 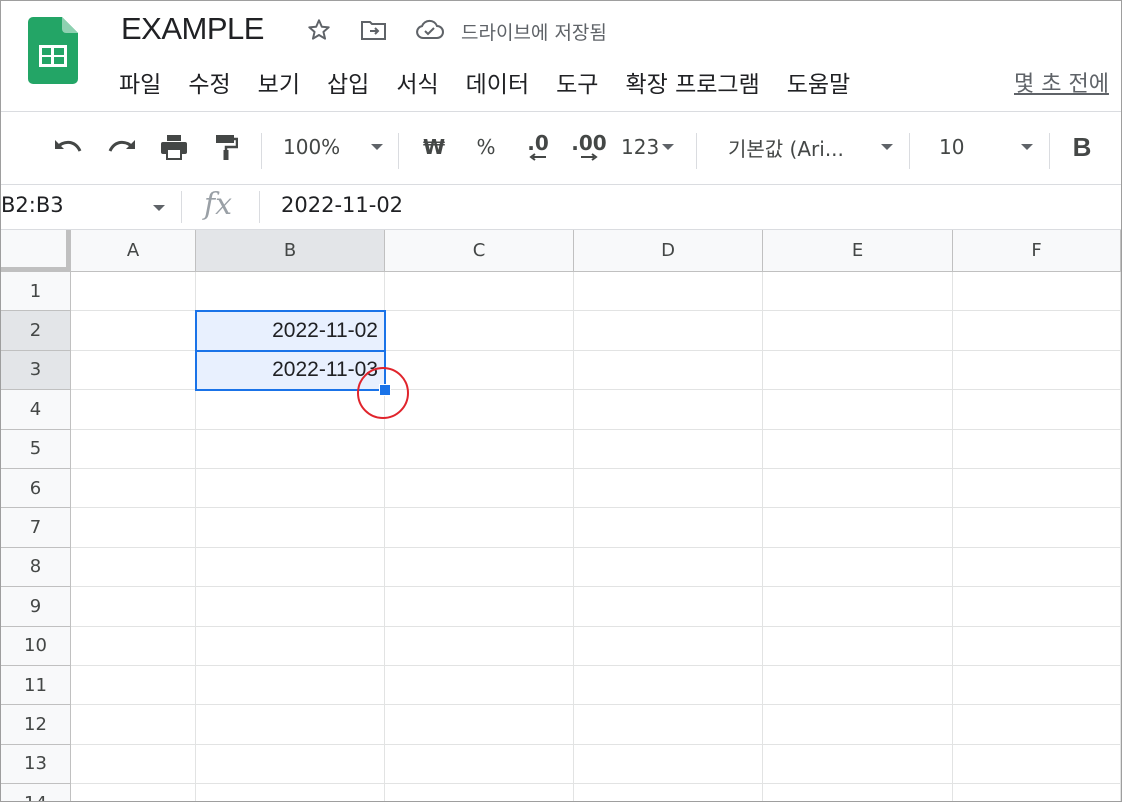 What do you see at coordinates (290, 528) in the screenshot?
I see `cell-b7` at bounding box center [290, 528].